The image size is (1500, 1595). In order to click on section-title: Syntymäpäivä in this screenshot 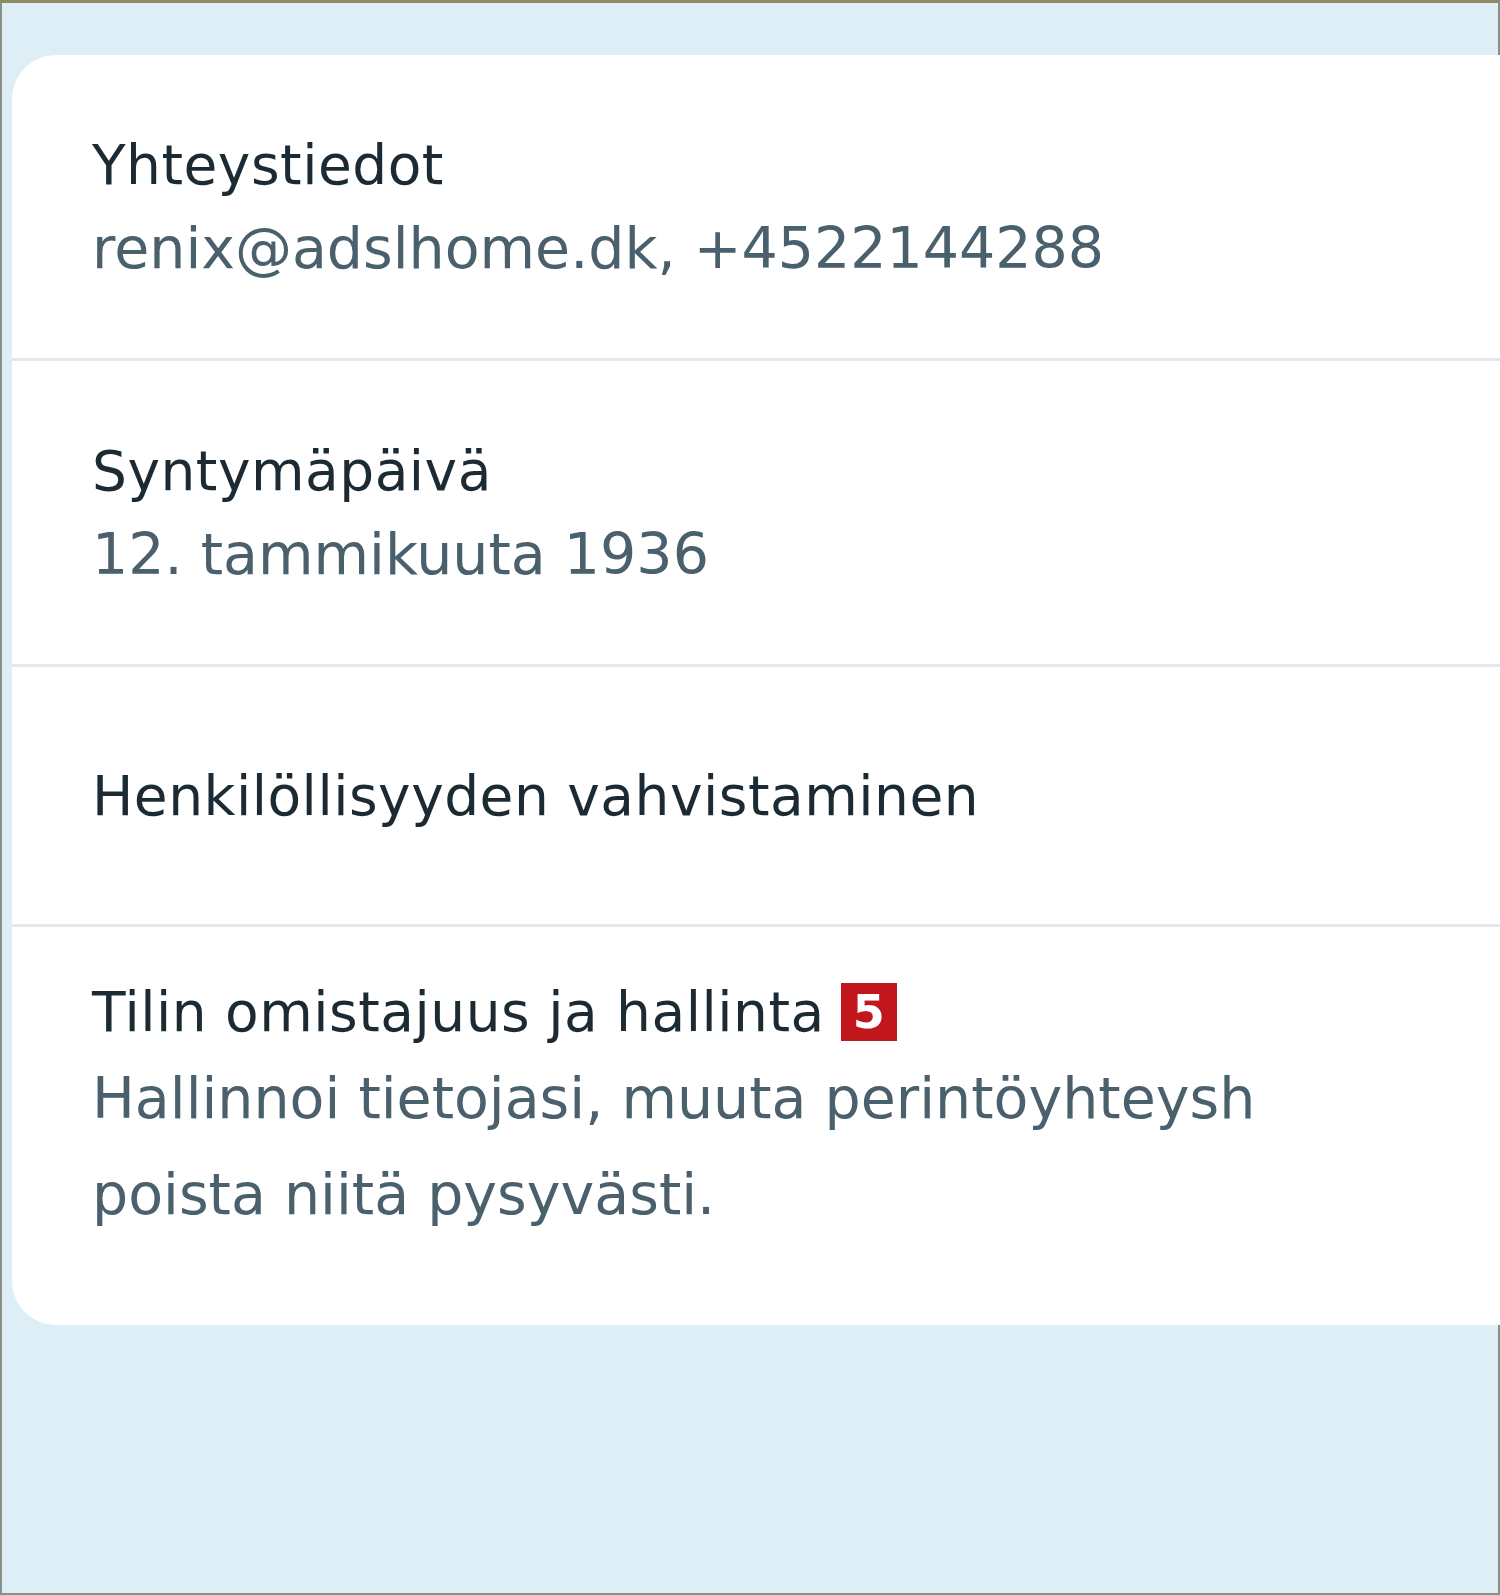, I will do `click(292, 470)`.